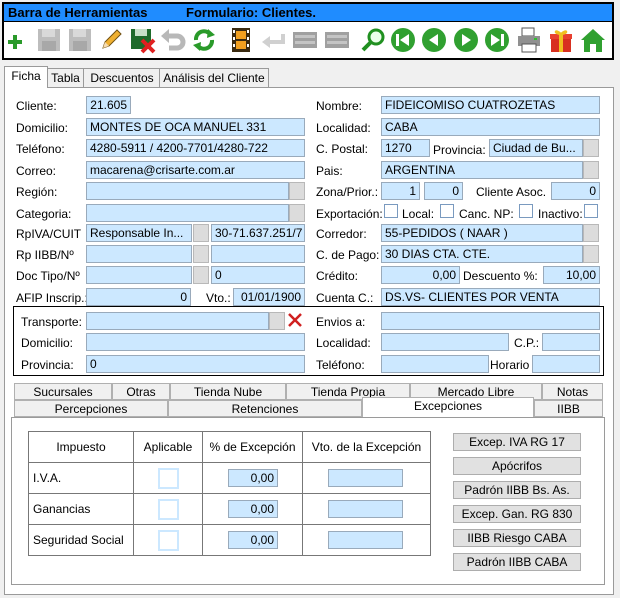  What do you see at coordinates (572, 391) in the screenshot?
I see `tab-notas: Notas` at bounding box center [572, 391].